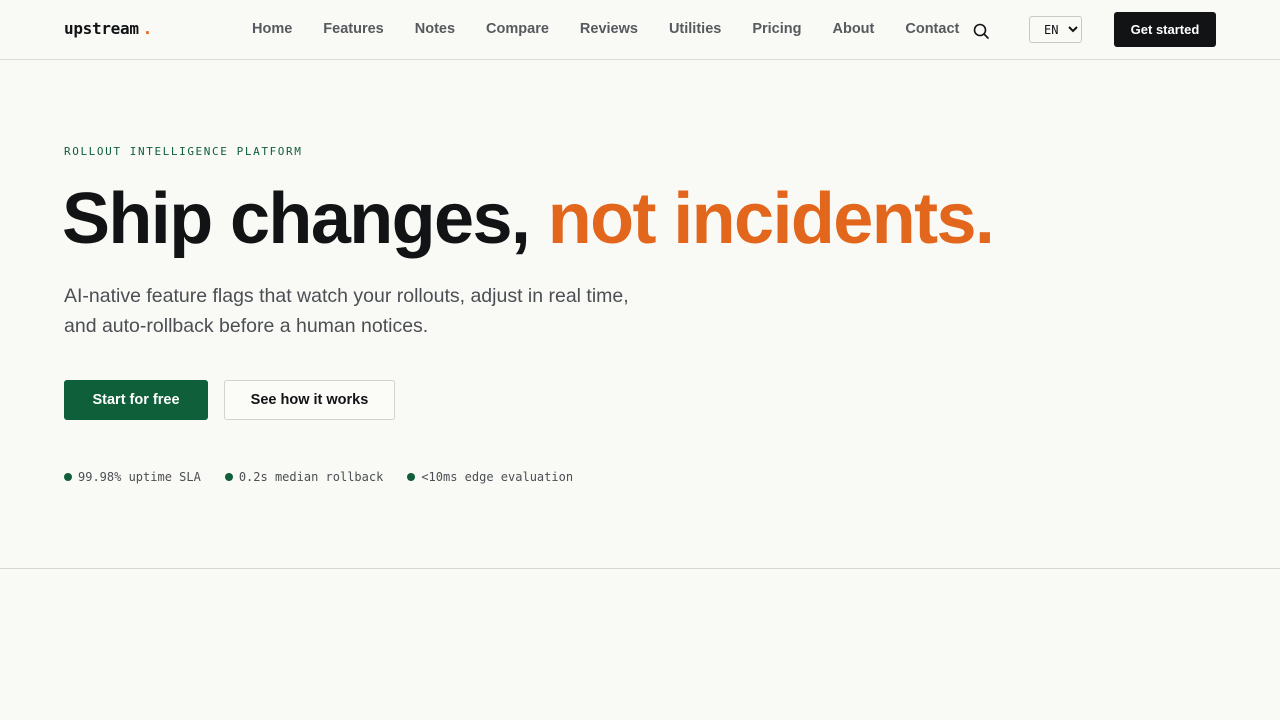  Describe the element at coordinates (694, 29) in the screenshot. I see `nav-link-utilities: Utilities` at that location.